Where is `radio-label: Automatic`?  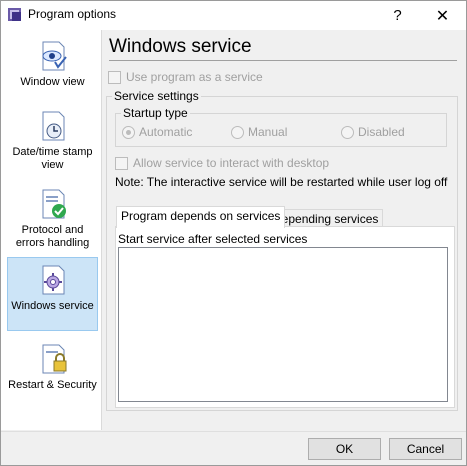 radio-label: Automatic is located at coordinates (166, 132).